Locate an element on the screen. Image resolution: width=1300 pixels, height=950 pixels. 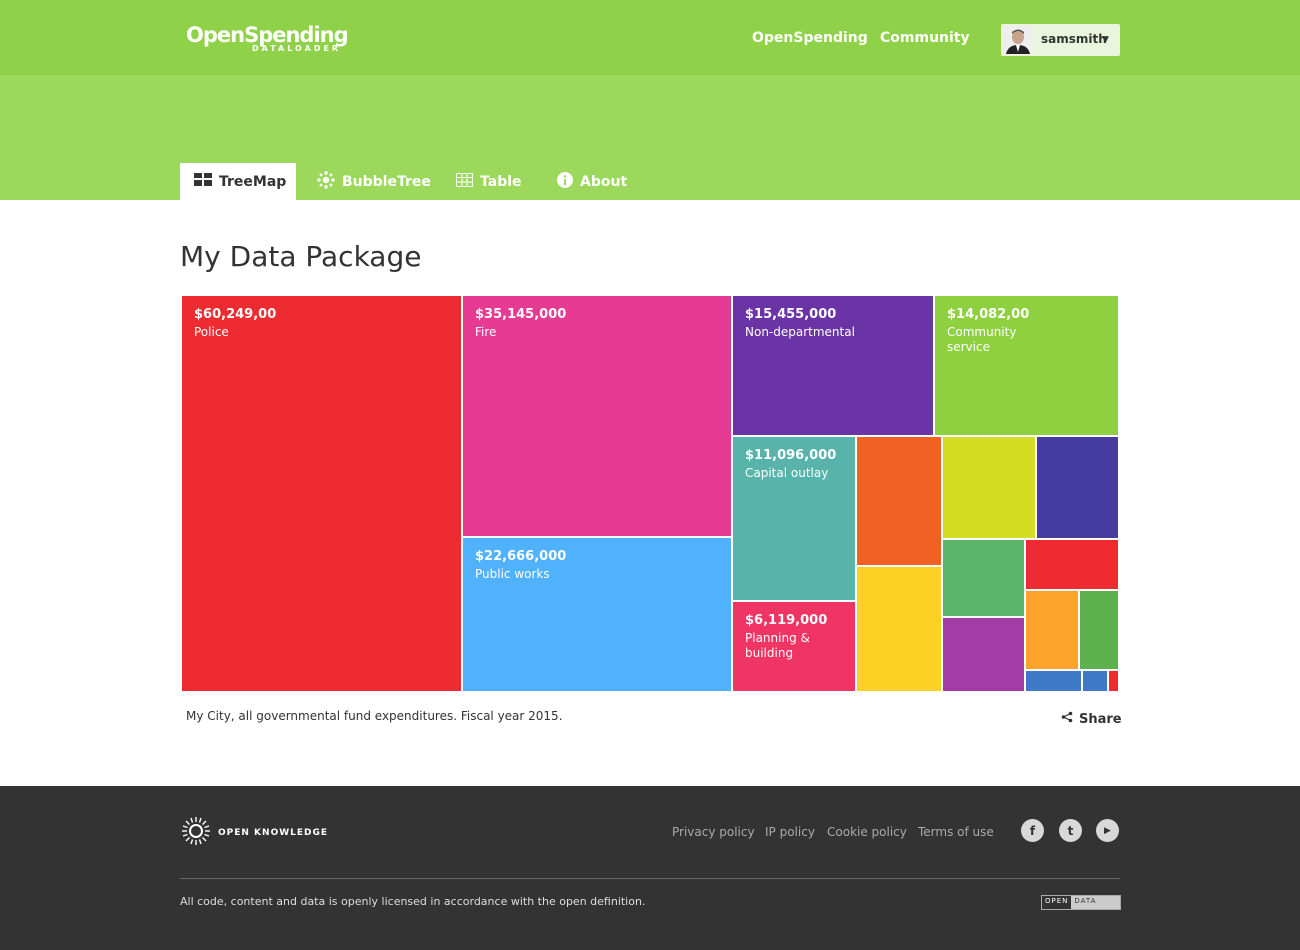
treemap-cell-public-works: $22,666,000 Public works is located at coordinates (597, 614).